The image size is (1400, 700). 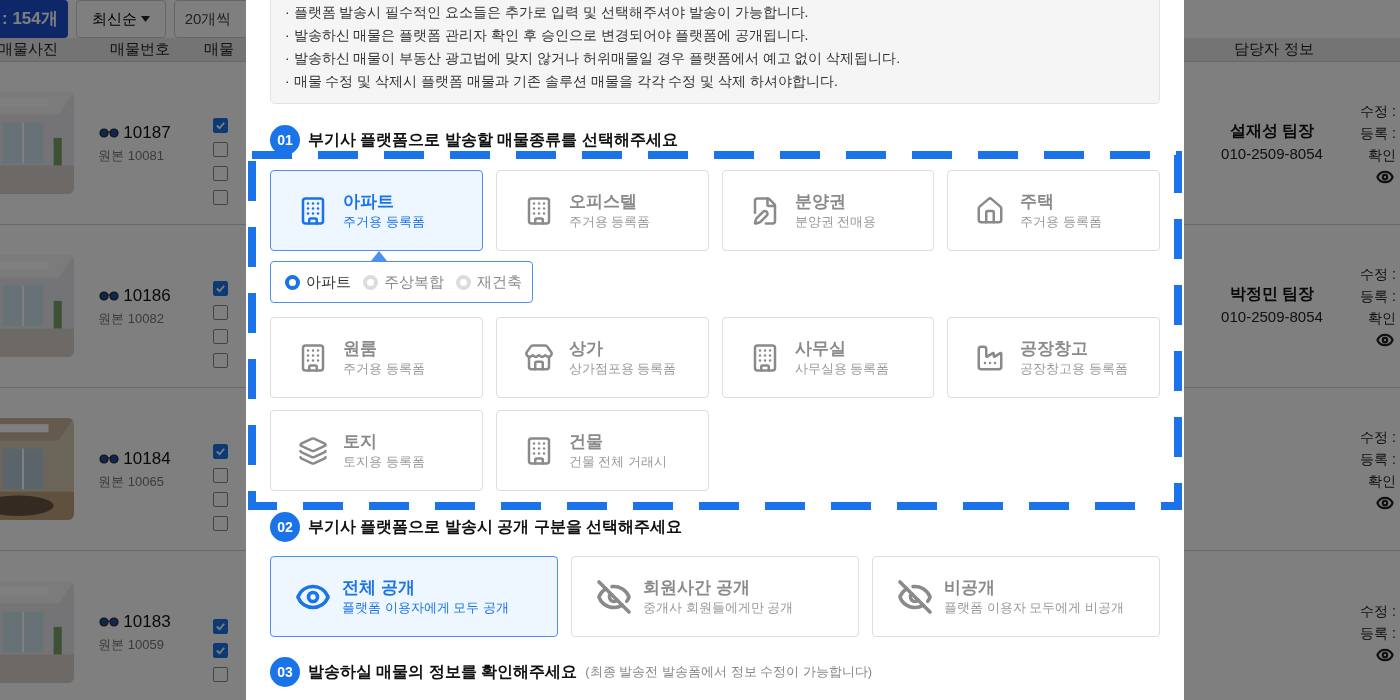 I want to click on radio-option: 주상복합, so click(x=403, y=282).